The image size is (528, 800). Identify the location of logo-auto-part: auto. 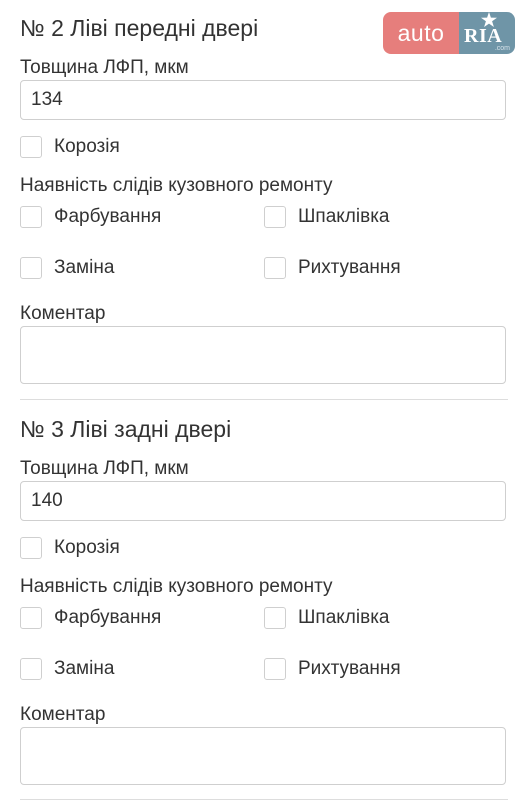
(421, 33).